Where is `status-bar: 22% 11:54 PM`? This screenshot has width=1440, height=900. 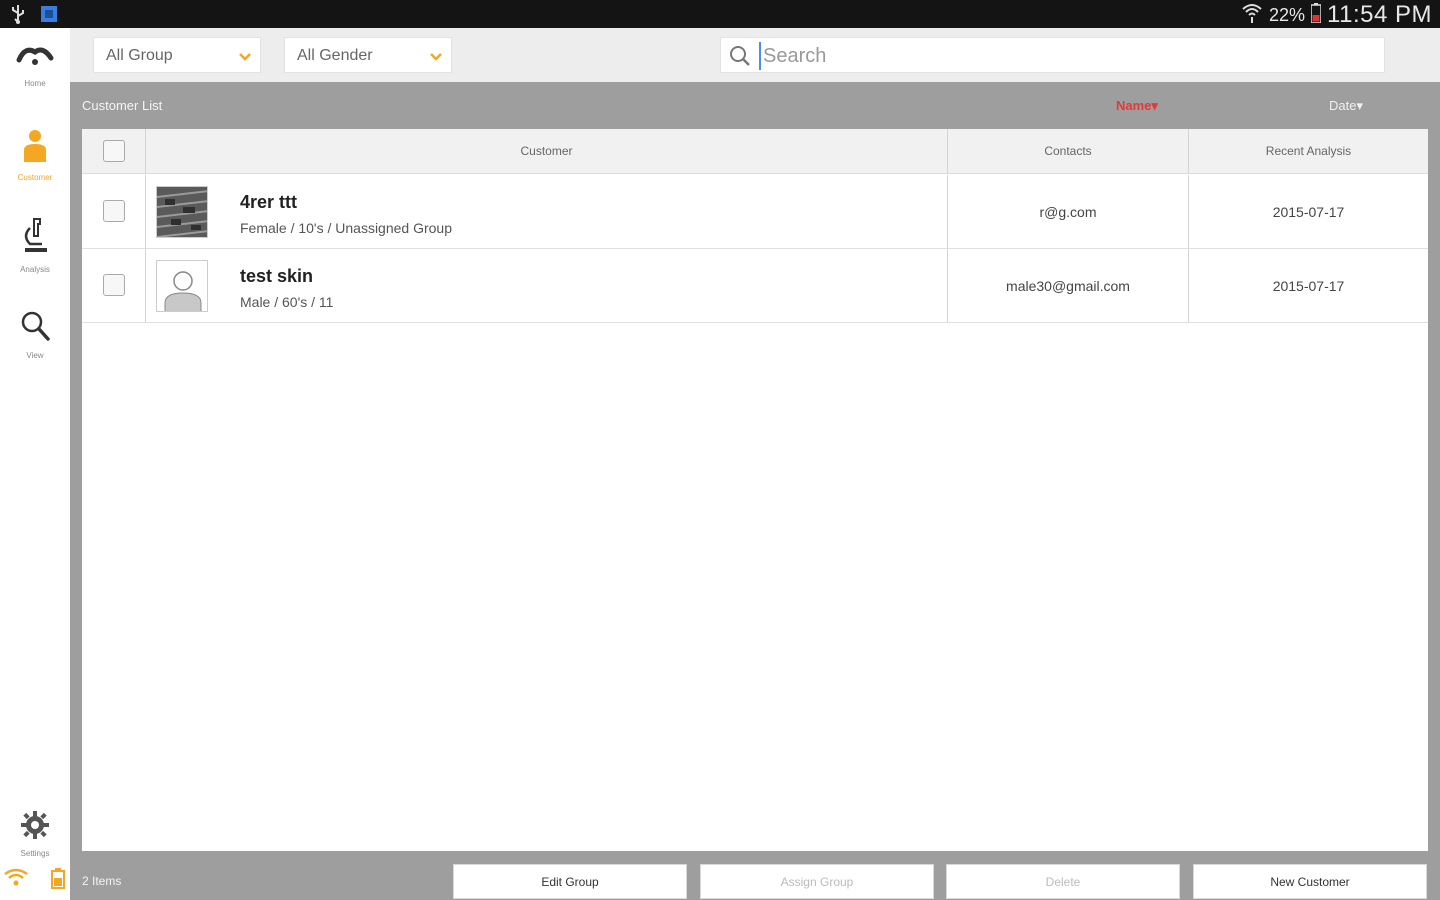
status-bar: 22% 11:54 PM is located at coordinates (720, 14).